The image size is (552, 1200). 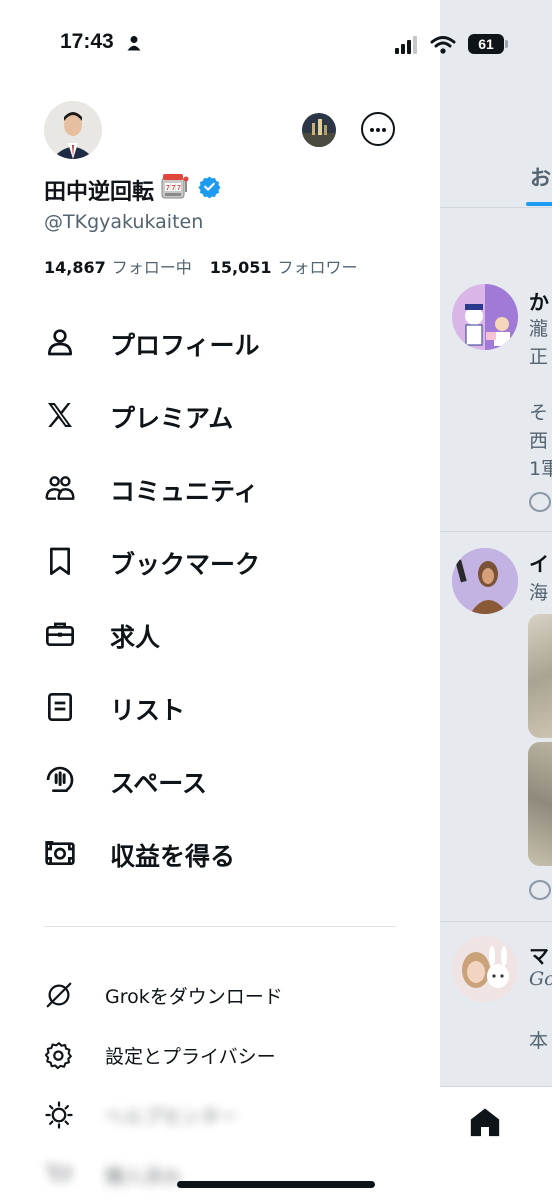 What do you see at coordinates (60, 779) in the screenshot?
I see `spaces-icon` at bounding box center [60, 779].